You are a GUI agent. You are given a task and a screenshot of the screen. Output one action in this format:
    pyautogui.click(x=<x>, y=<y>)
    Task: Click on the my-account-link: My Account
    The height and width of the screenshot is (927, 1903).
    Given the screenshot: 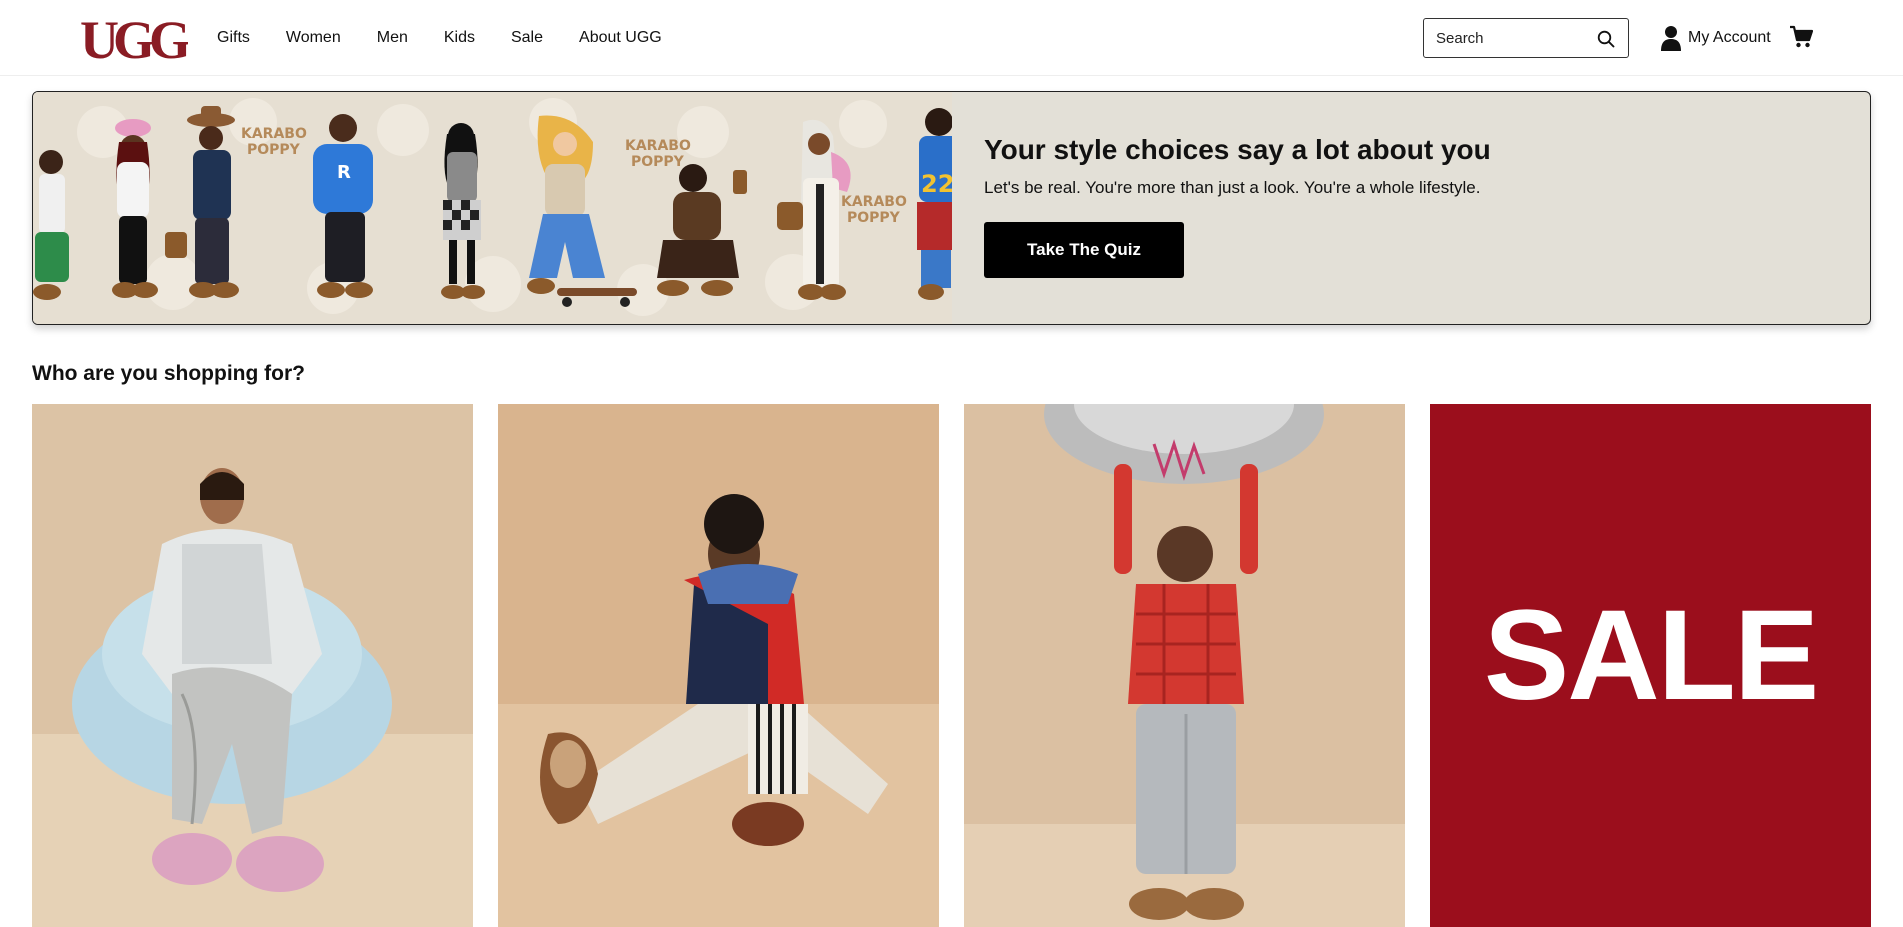 What is the action you would take?
    pyautogui.click(x=1715, y=38)
    